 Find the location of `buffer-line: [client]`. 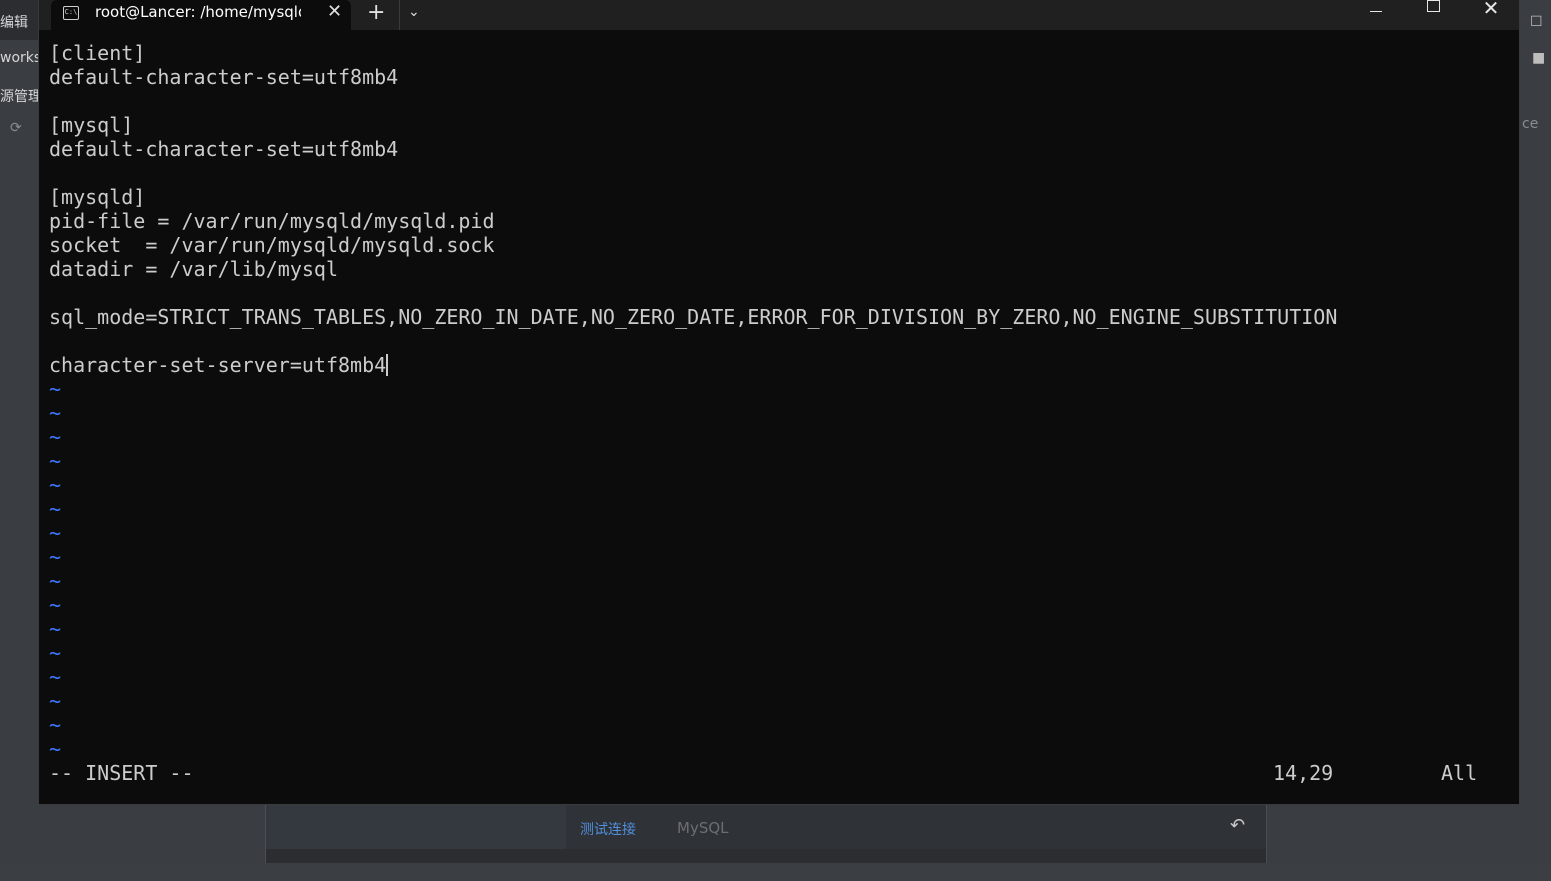

buffer-line: [client] is located at coordinates (97, 53).